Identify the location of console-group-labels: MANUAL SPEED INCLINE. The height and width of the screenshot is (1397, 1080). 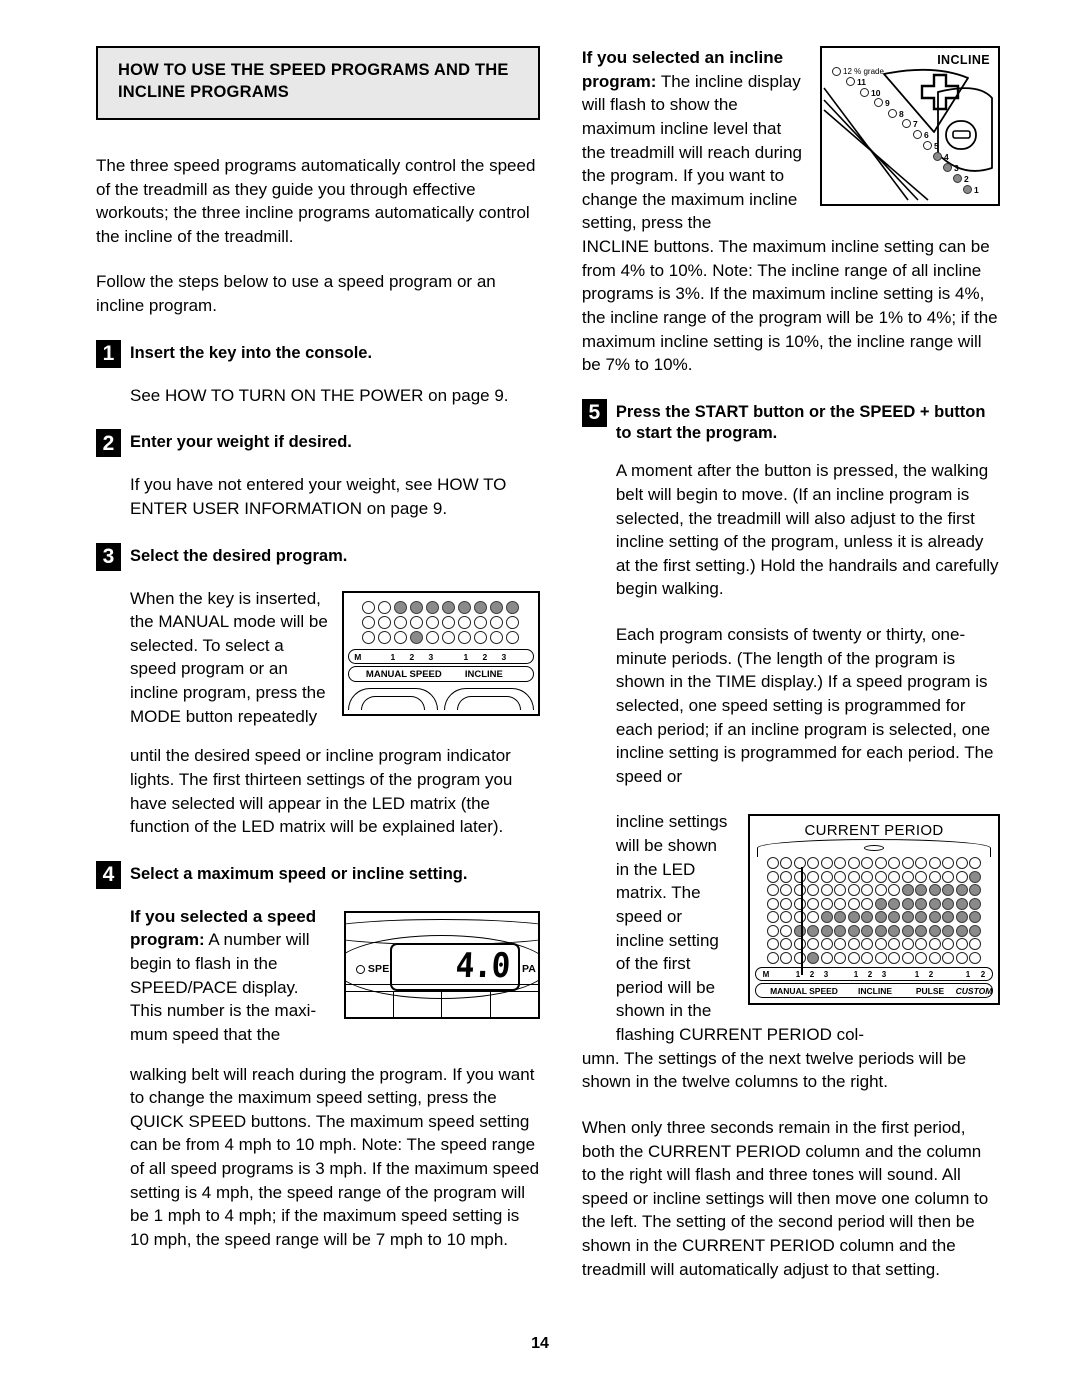
(440, 673).